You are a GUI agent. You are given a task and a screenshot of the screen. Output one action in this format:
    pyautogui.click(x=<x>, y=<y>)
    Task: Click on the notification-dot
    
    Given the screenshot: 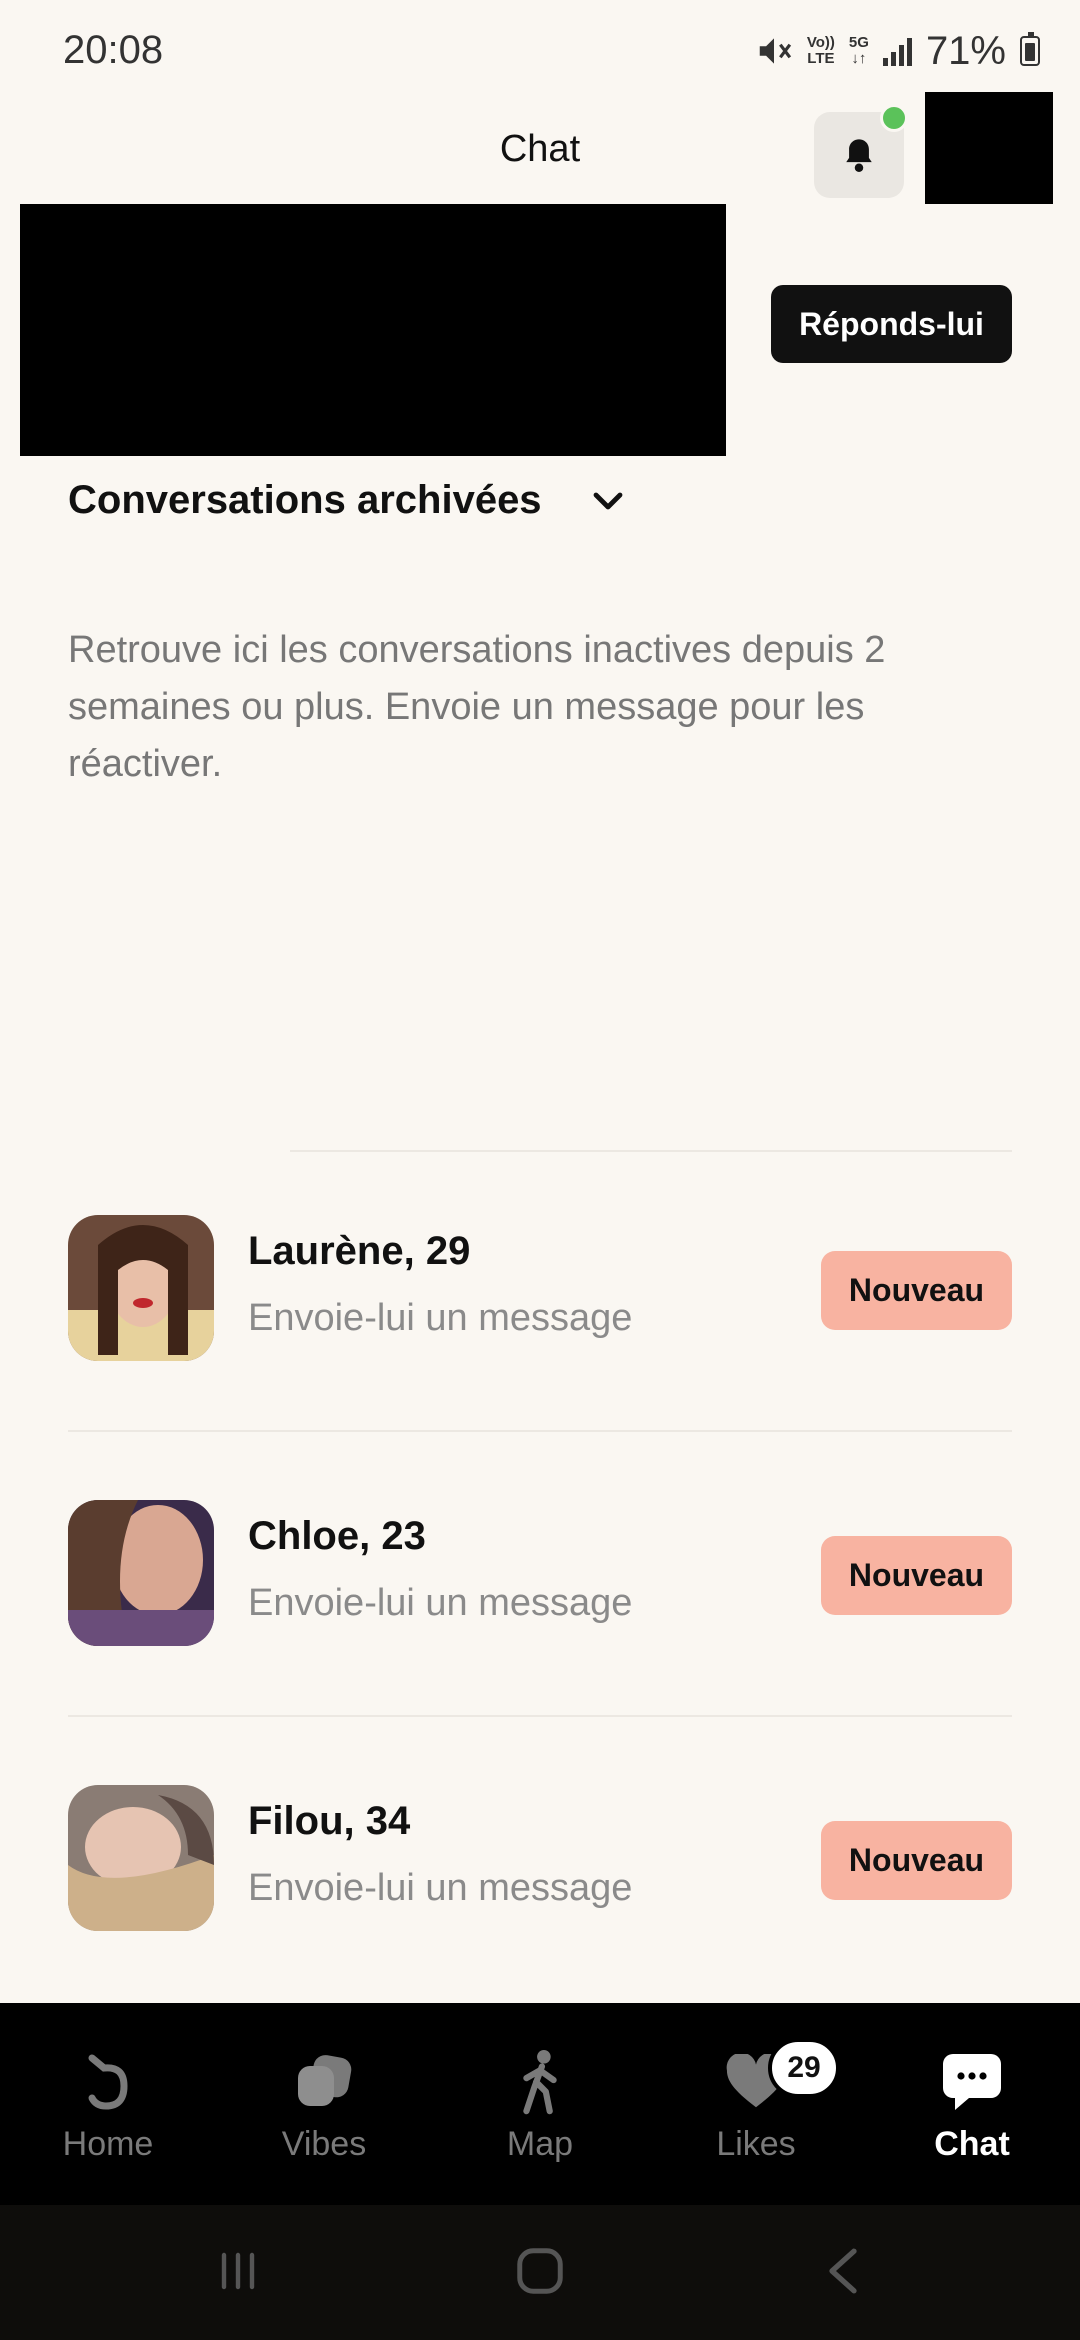 What is the action you would take?
    pyautogui.click(x=894, y=118)
    